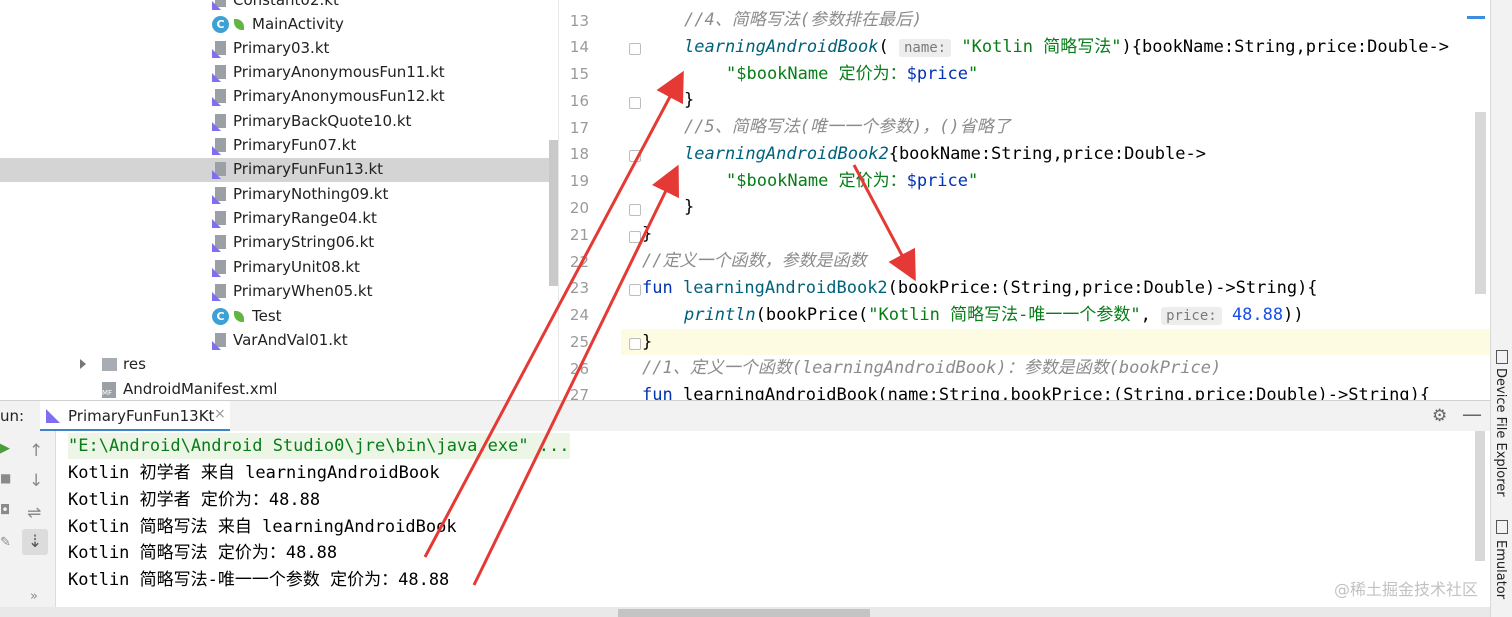  Describe the element at coordinates (657, 392) in the screenshot. I see `keyword: fun` at that location.